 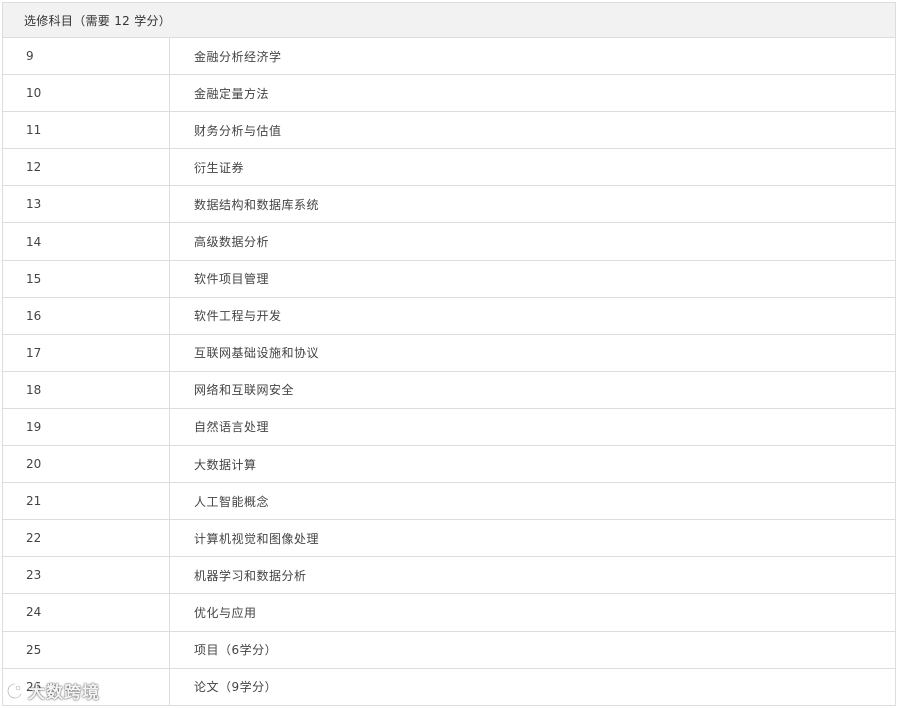 I want to click on table-row: 25 项目（6学分）, so click(x=449, y=650).